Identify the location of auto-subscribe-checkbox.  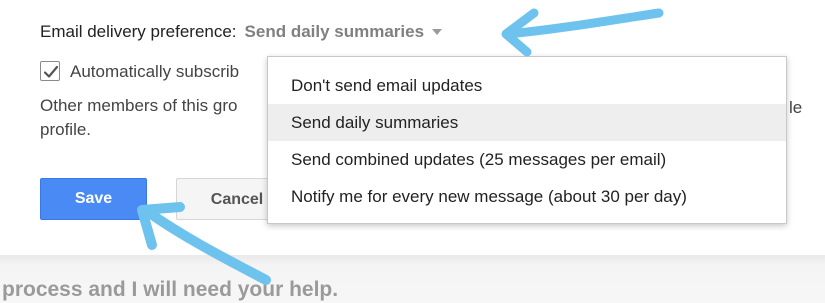
(50, 70).